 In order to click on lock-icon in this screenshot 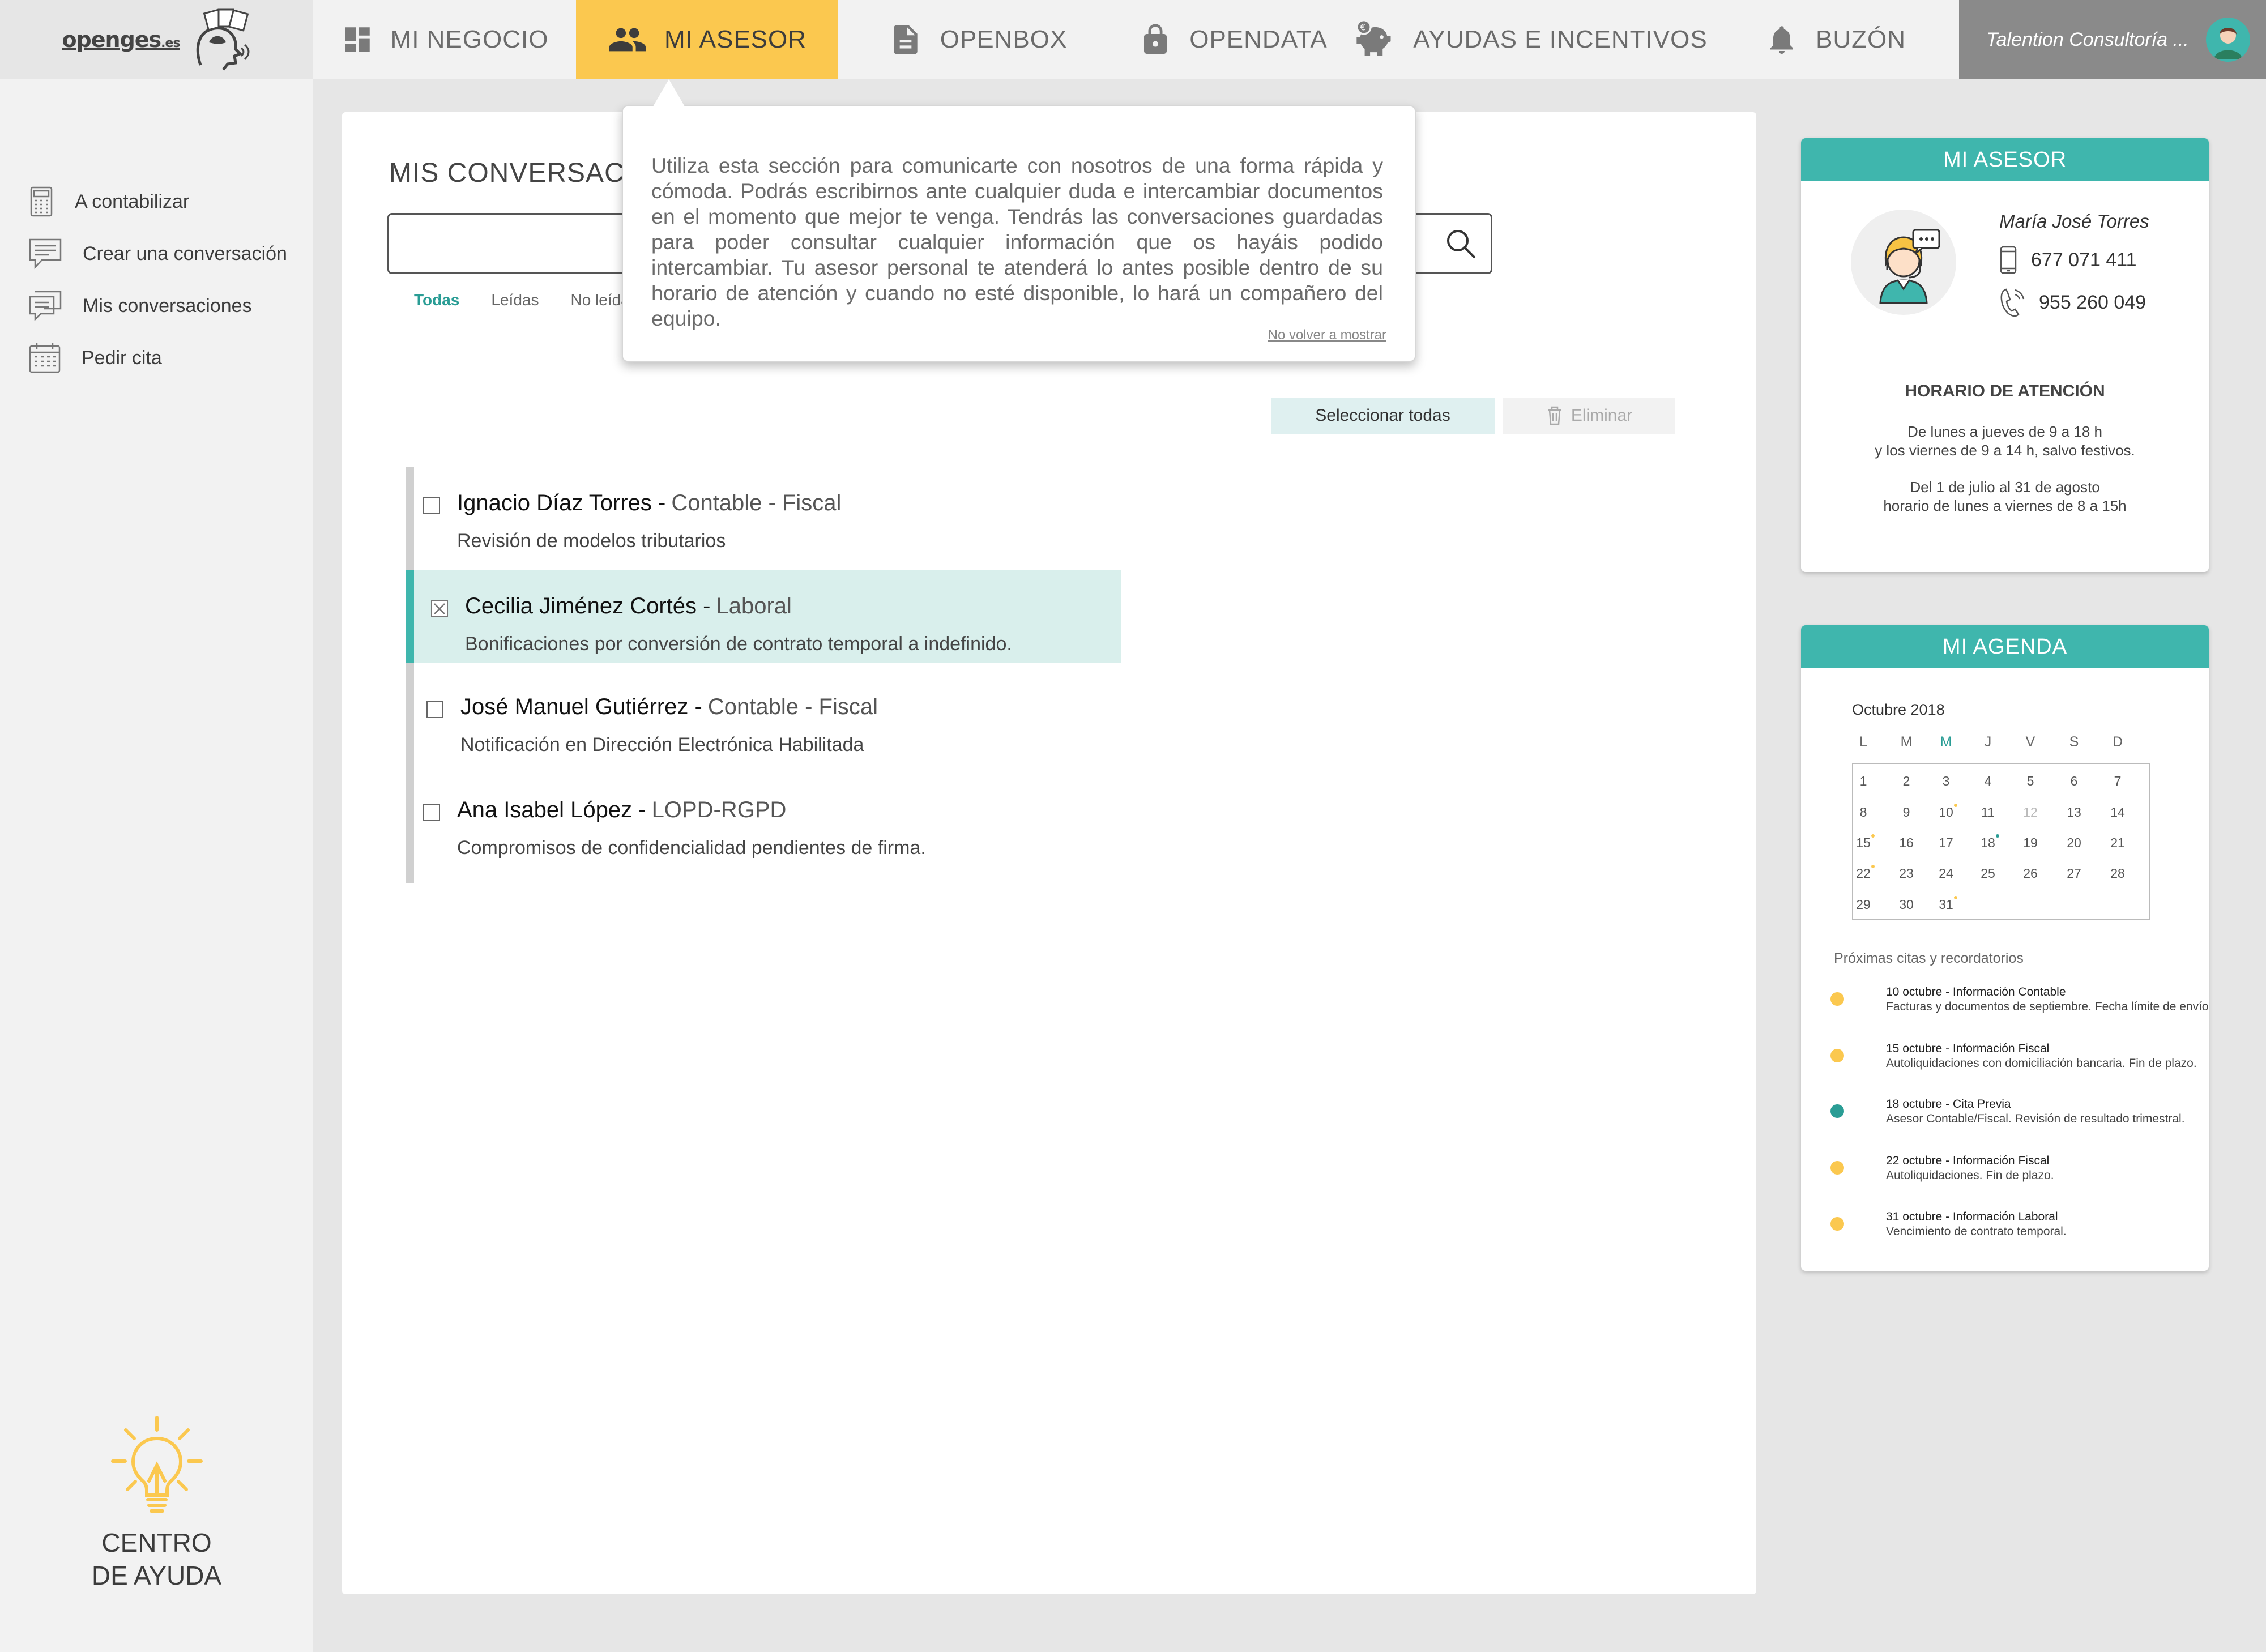, I will do `click(1155, 39)`.